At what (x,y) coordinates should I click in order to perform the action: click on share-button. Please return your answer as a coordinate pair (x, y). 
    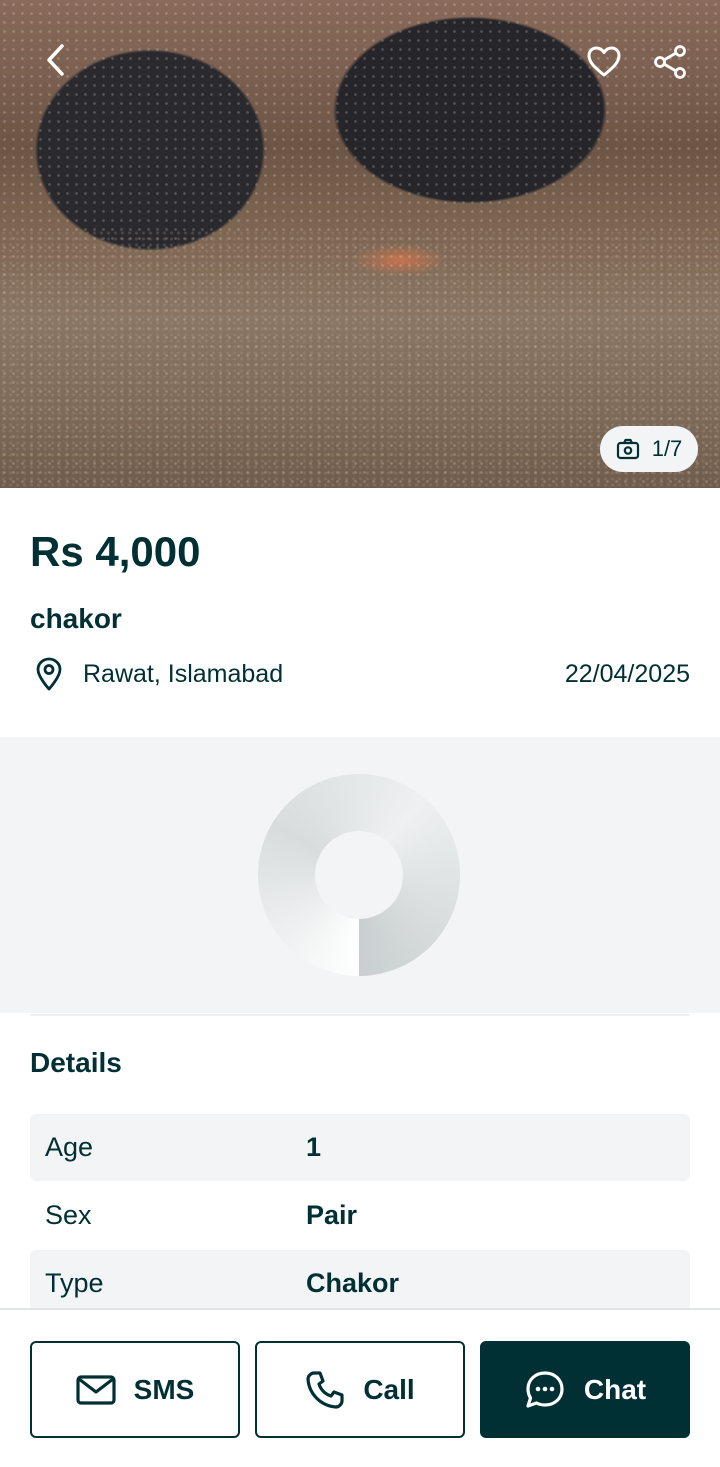
    Looking at the image, I should click on (670, 62).